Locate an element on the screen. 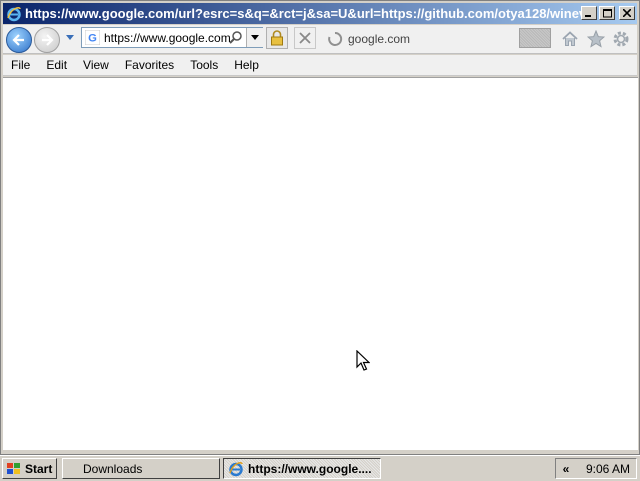 This screenshot has height=481, width=640. menu-help: Help is located at coordinates (246, 65).